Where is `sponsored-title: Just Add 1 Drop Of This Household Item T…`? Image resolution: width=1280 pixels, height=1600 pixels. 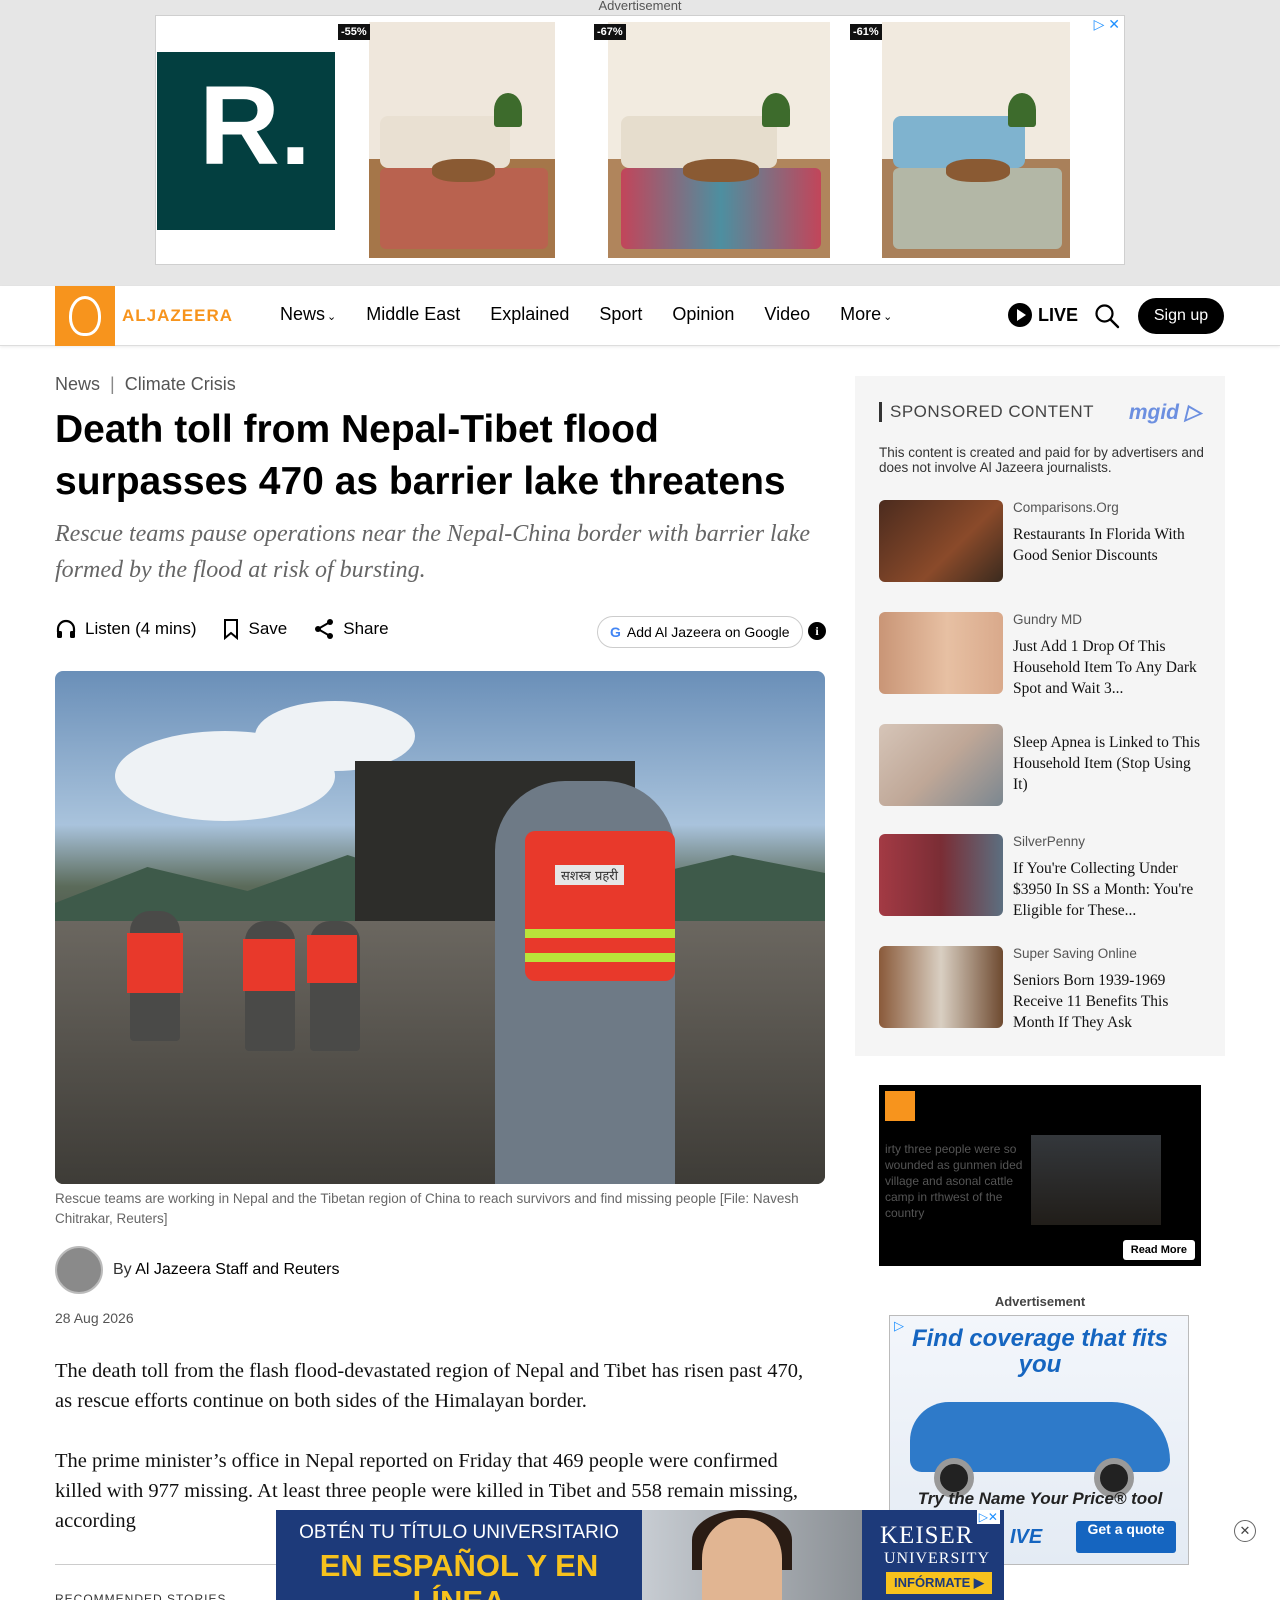 sponsored-title: Just Add 1 Drop Of This Household Item T… is located at coordinates (1105, 667).